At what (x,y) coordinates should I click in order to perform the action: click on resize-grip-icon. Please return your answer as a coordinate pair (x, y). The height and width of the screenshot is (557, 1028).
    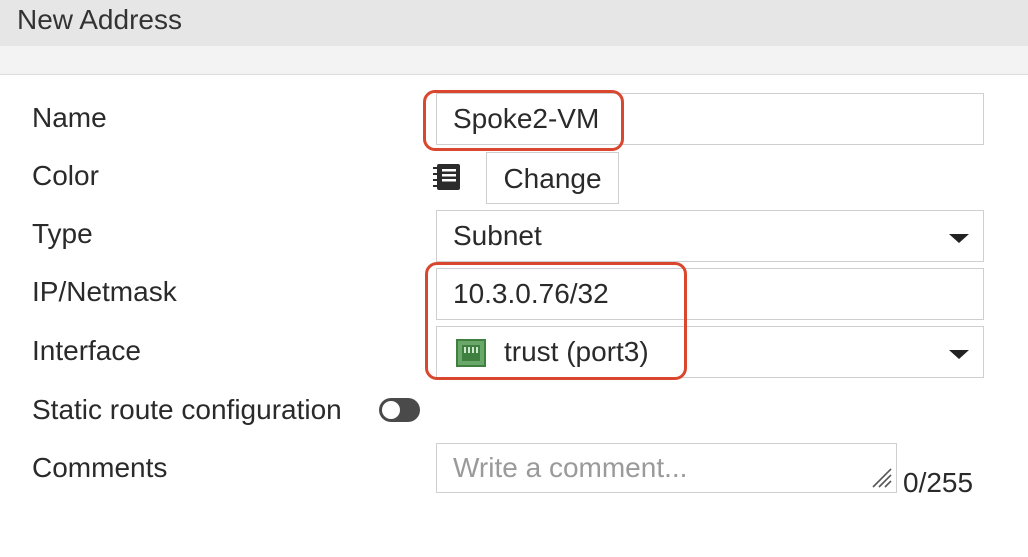
    Looking at the image, I should click on (881, 477).